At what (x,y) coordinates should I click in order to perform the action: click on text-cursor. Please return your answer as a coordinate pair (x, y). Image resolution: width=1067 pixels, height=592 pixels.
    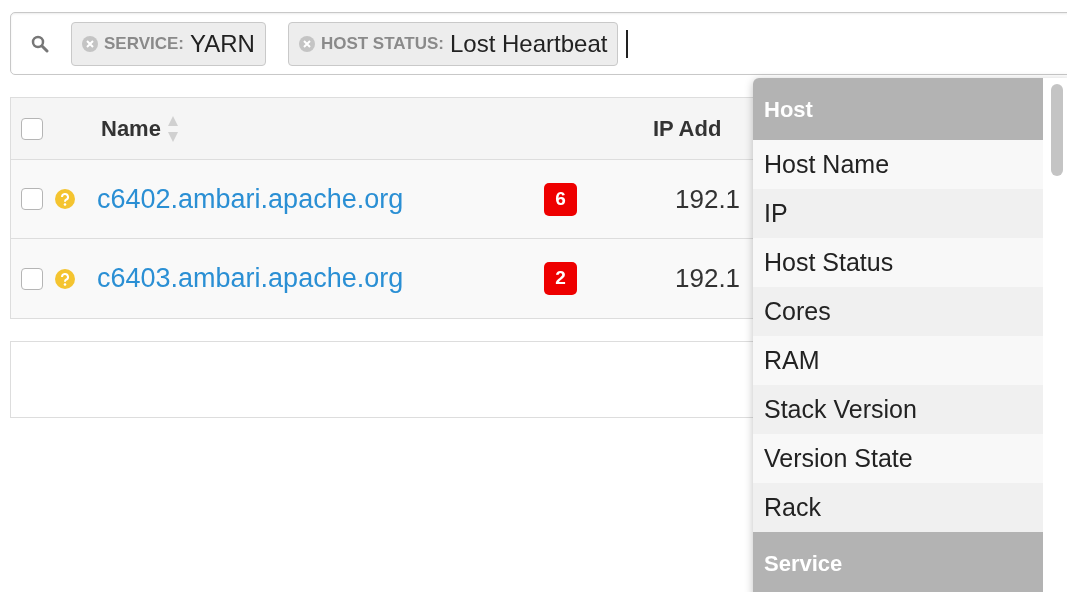
    Looking at the image, I should click on (627, 43).